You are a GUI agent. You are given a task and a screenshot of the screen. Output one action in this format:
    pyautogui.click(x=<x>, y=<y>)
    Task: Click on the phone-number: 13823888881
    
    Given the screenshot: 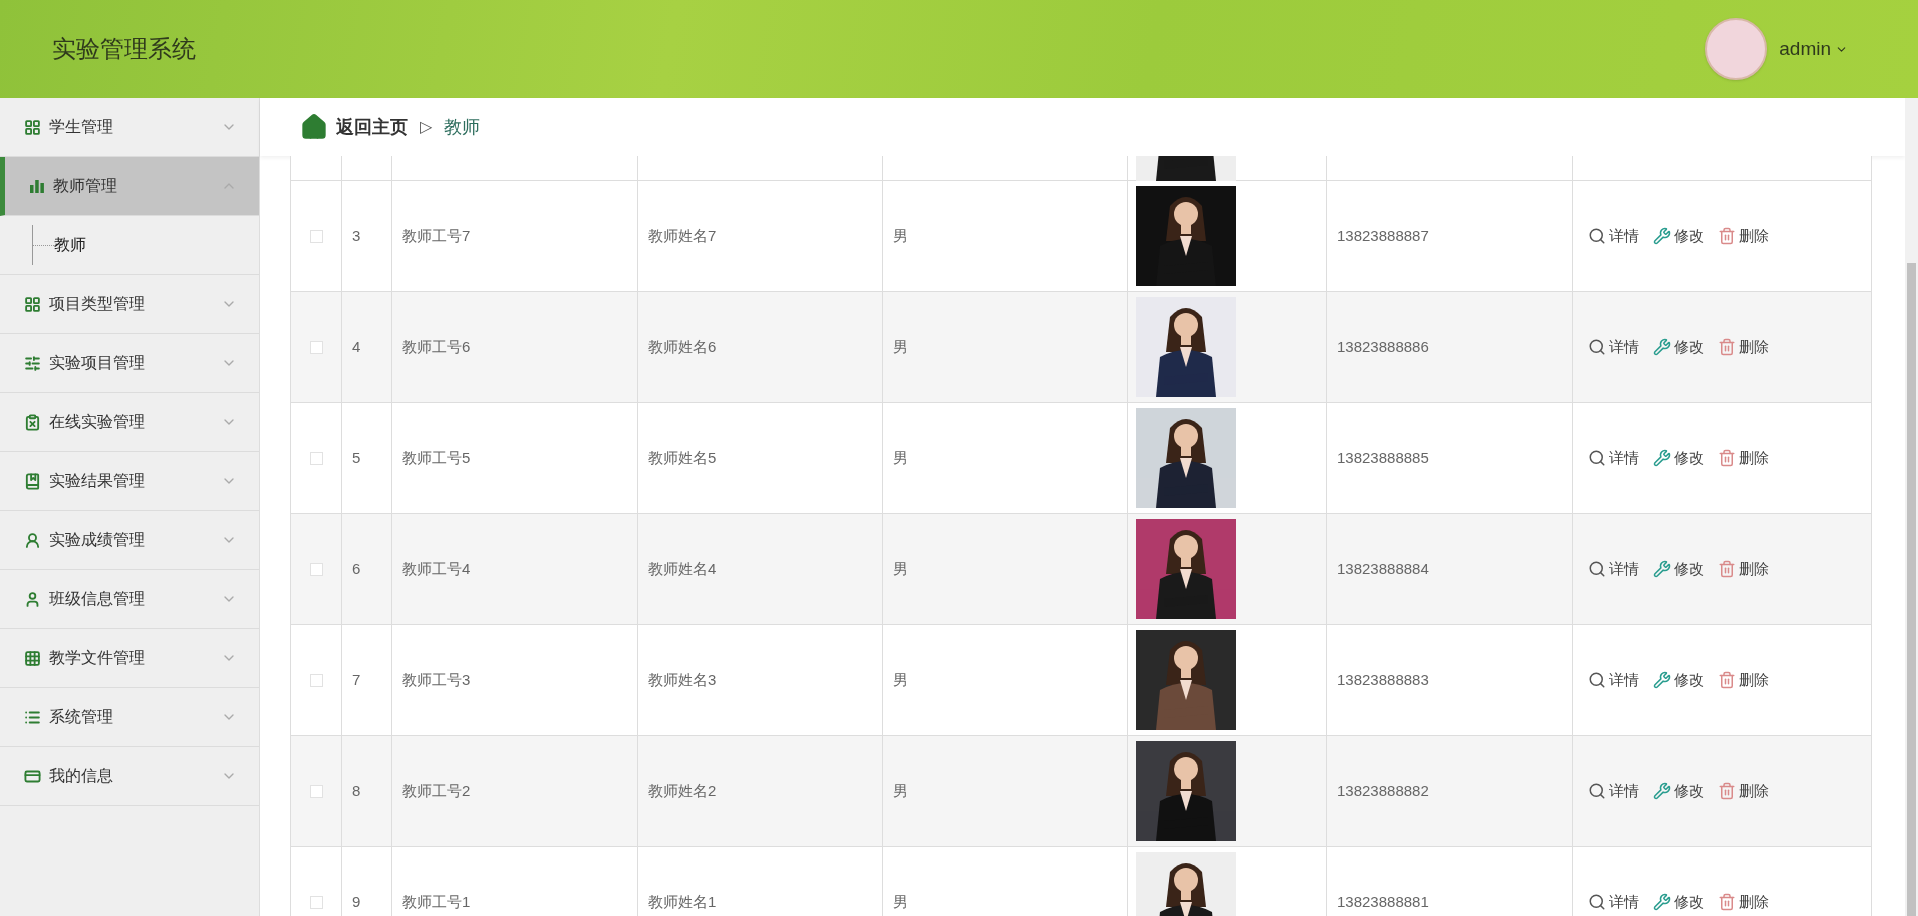 What is the action you would take?
    pyautogui.click(x=1383, y=901)
    